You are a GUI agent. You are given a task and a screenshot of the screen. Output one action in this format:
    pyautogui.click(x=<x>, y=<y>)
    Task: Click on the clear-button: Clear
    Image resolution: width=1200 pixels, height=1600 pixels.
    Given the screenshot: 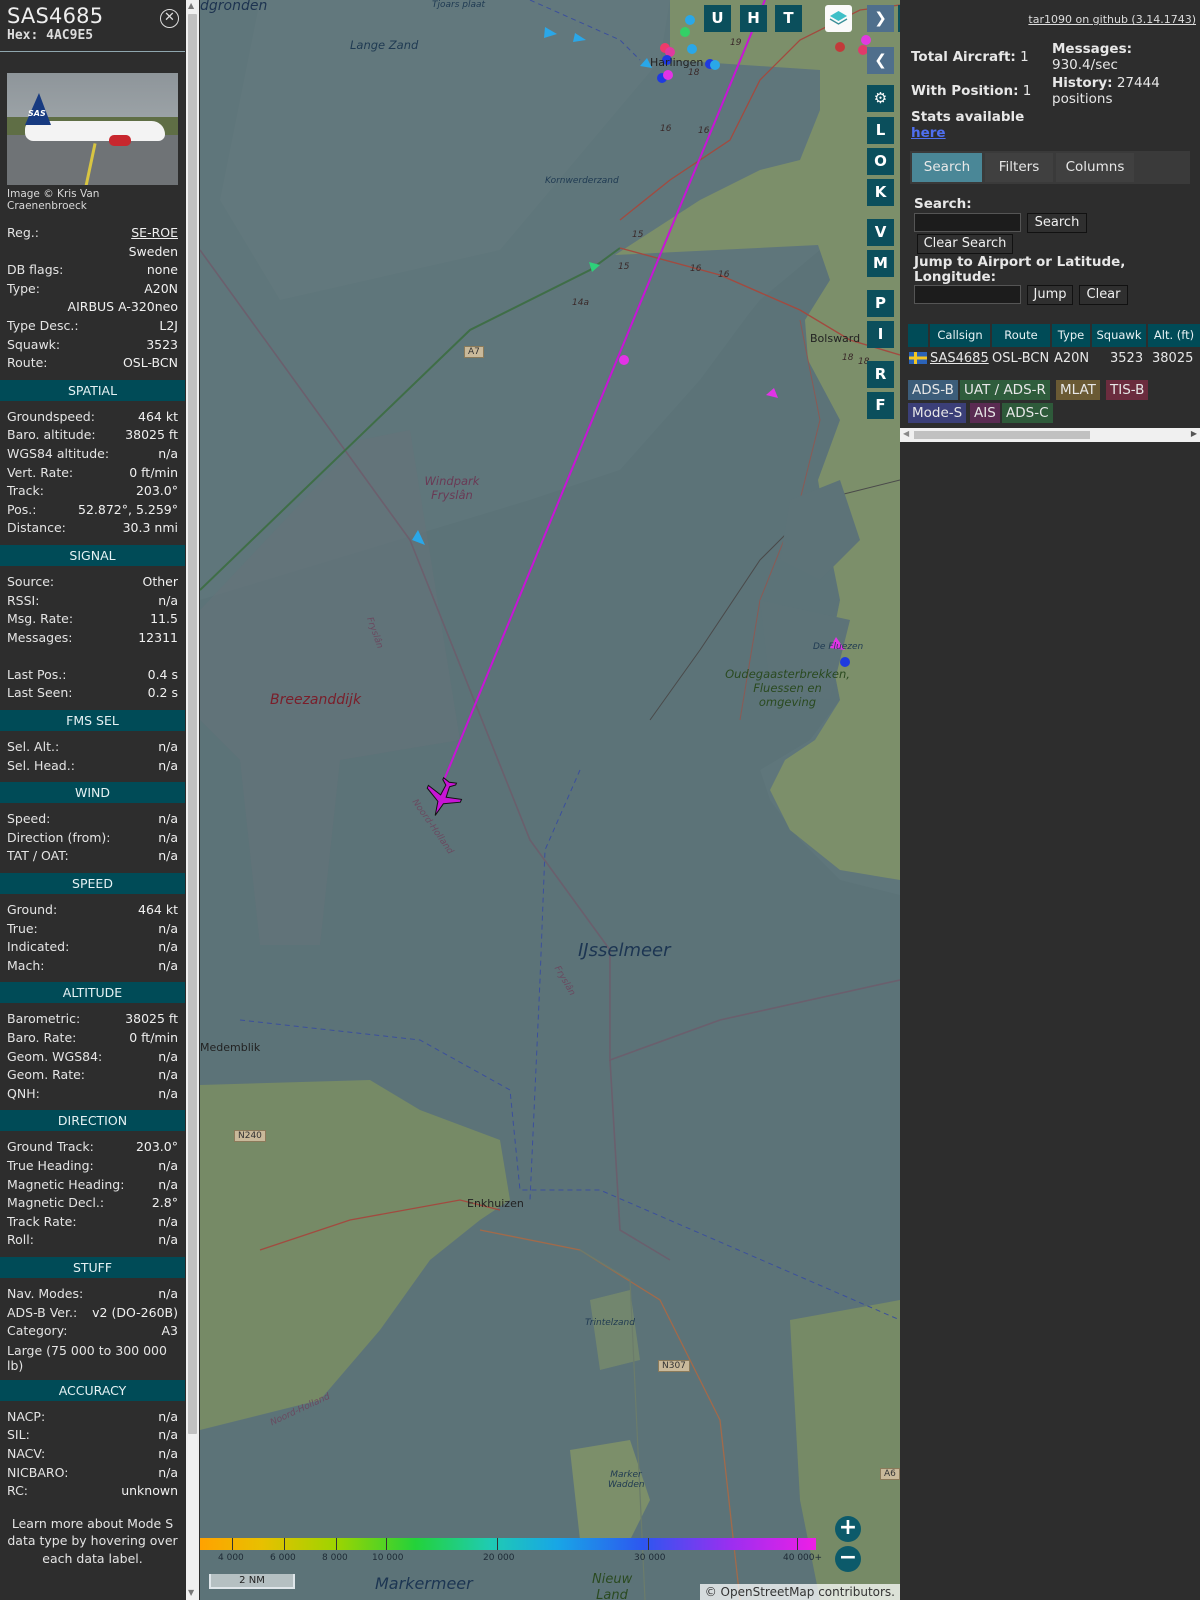 What is the action you would take?
    pyautogui.click(x=1103, y=295)
    